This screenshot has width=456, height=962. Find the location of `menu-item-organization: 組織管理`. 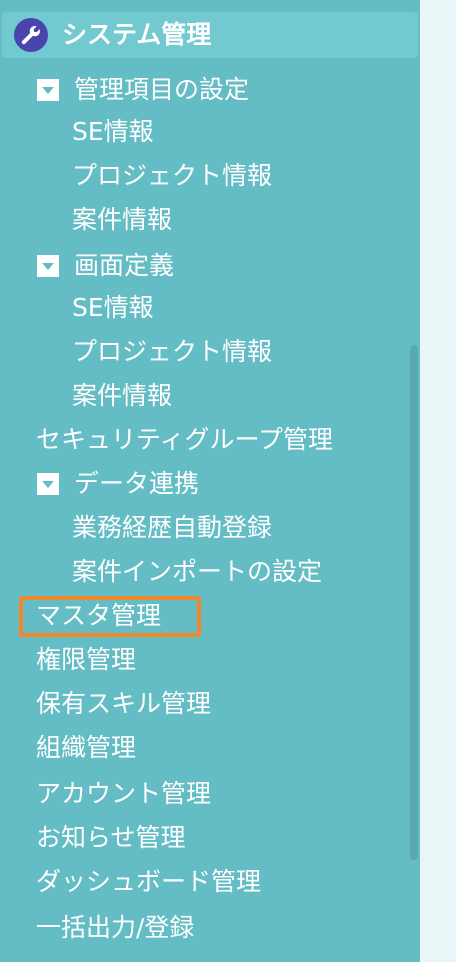

menu-item-organization: 組織管理 is located at coordinates (86, 748).